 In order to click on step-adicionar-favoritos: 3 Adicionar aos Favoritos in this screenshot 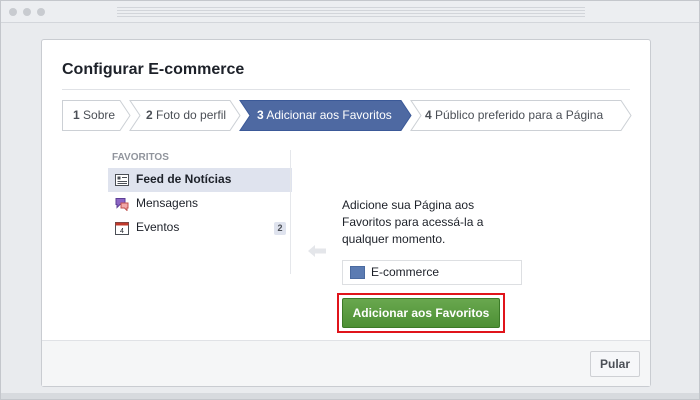, I will do `click(319, 115)`.